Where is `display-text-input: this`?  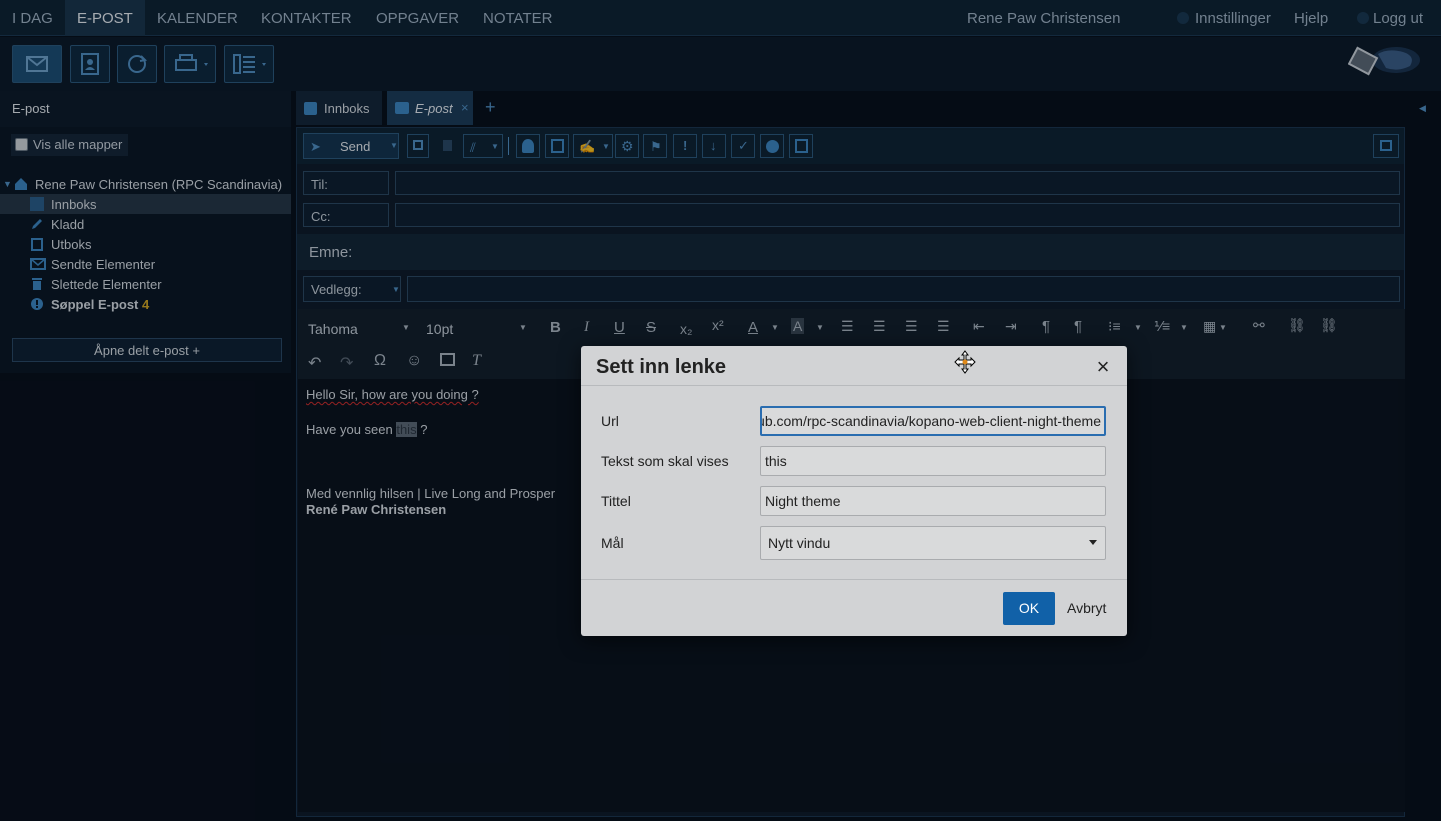
display-text-input: this is located at coordinates (933, 461).